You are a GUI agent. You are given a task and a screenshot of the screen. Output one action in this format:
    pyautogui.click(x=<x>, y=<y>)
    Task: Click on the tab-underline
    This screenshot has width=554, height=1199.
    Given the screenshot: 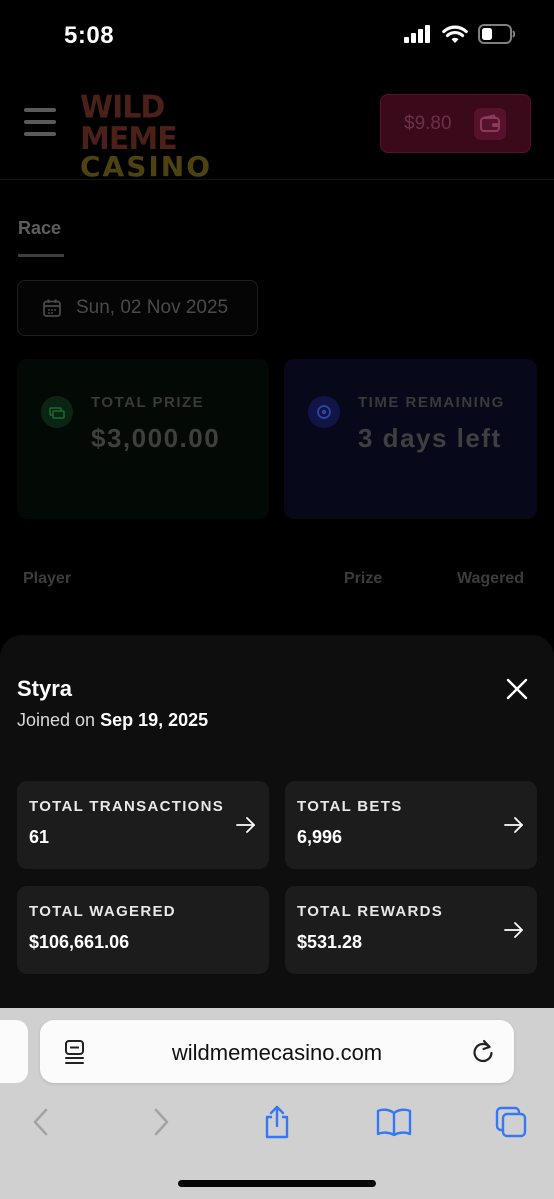 What is the action you would take?
    pyautogui.click(x=41, y=255)
    